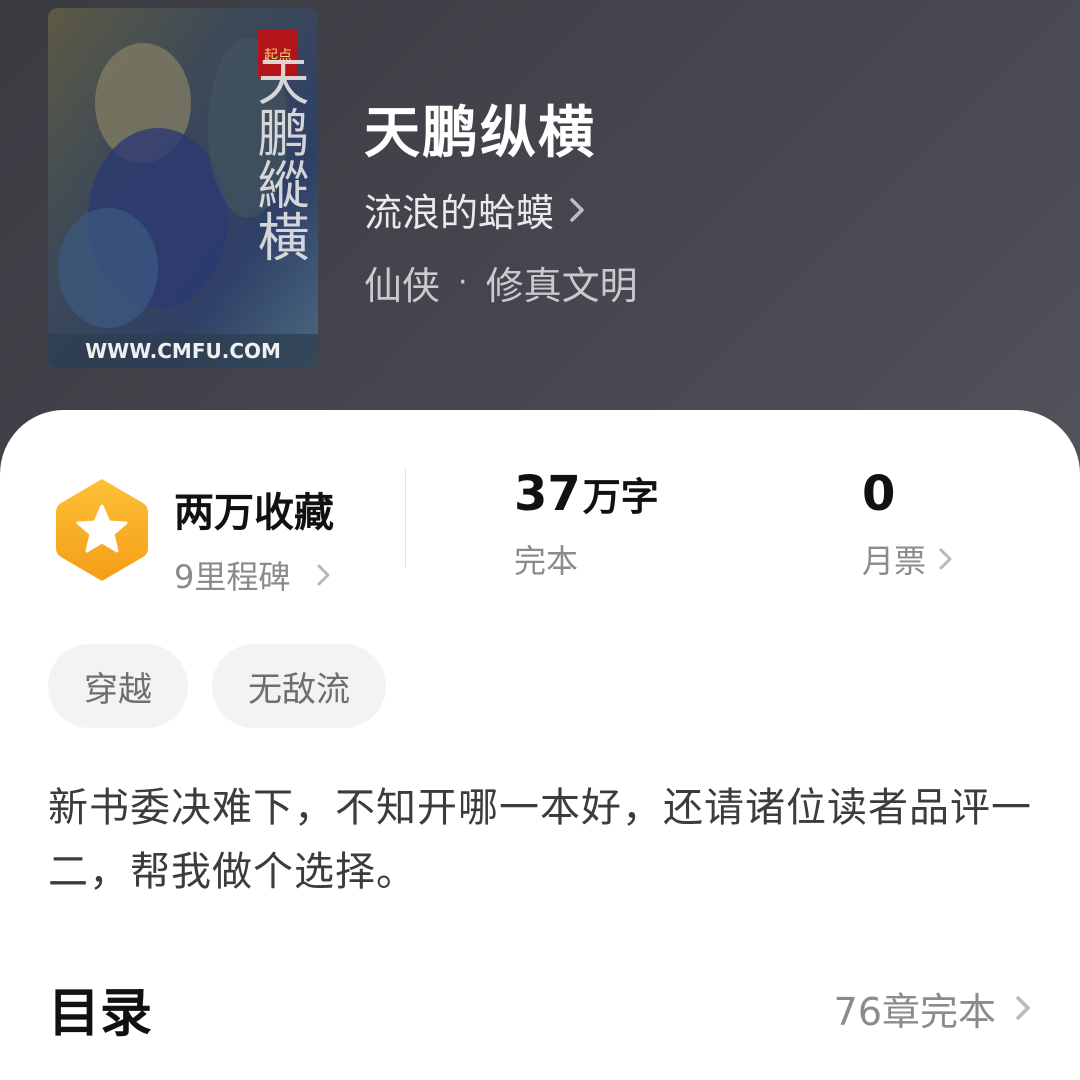  Describe the element at coordinates (232, 577) in the screenshot. I see `milestones-label: 9里程碑` at that location.